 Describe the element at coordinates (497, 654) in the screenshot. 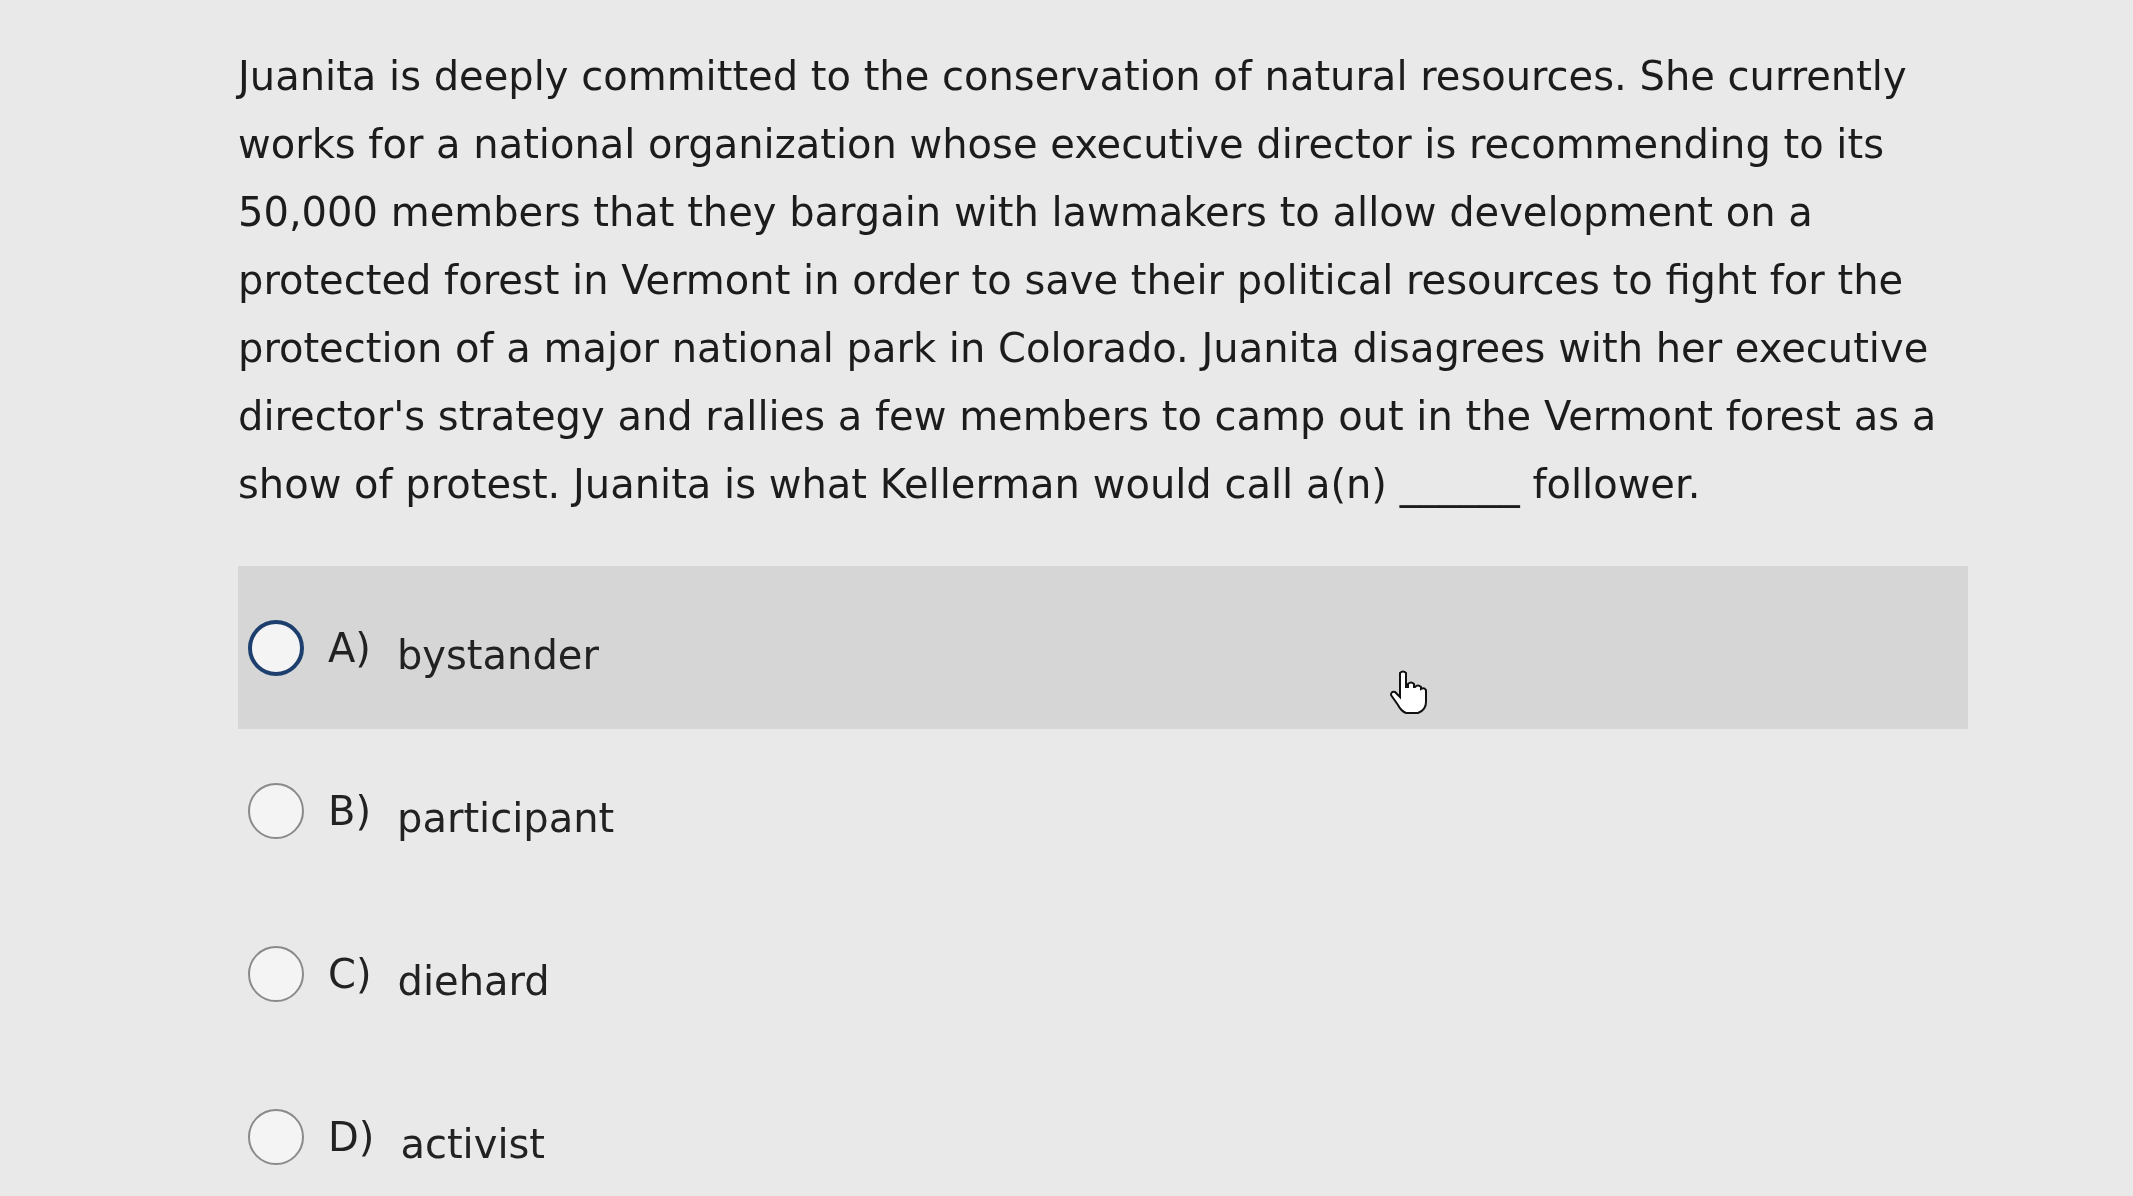

I see `option-text: bystander` at that location.